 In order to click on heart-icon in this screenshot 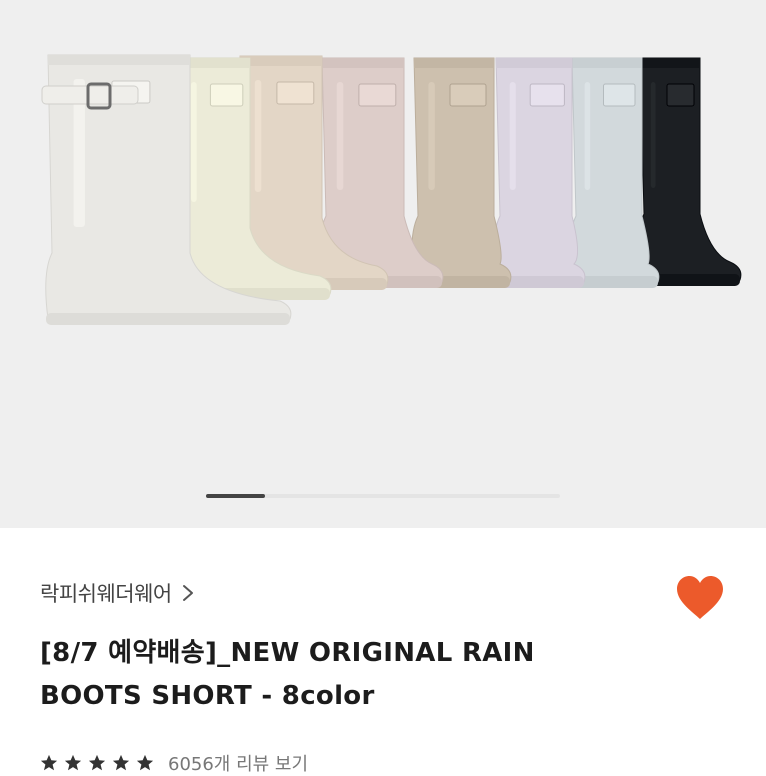, I will do `click(700, 598)`.